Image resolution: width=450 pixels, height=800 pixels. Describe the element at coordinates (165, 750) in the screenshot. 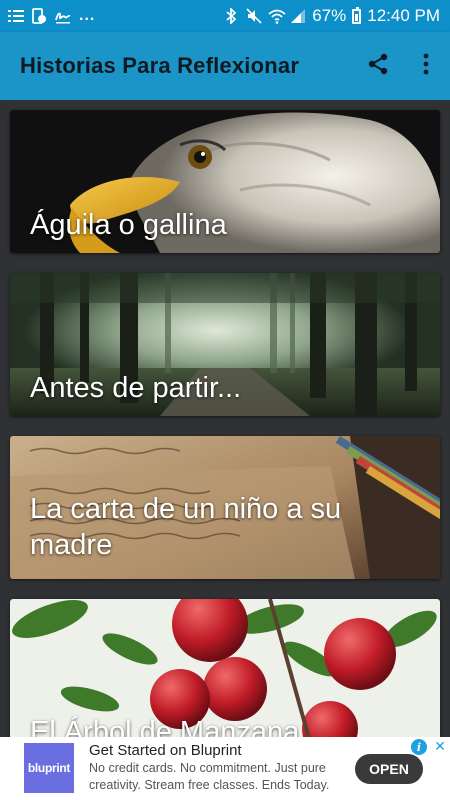

I see `ad-headline: Get Started on Bluprint` at that location.